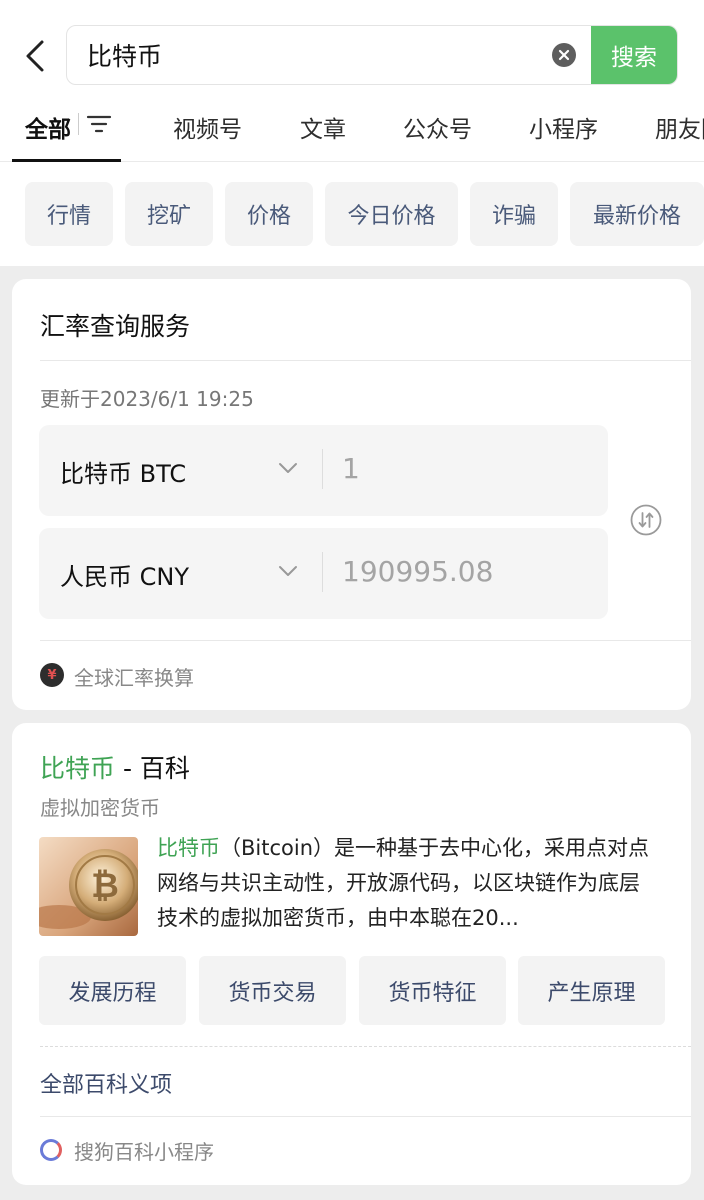 The image size is (704, 1200). What do you see at coordinates (99, 124) in the screenshot?
I see `filter-icon` at bounding box center [99, 124].